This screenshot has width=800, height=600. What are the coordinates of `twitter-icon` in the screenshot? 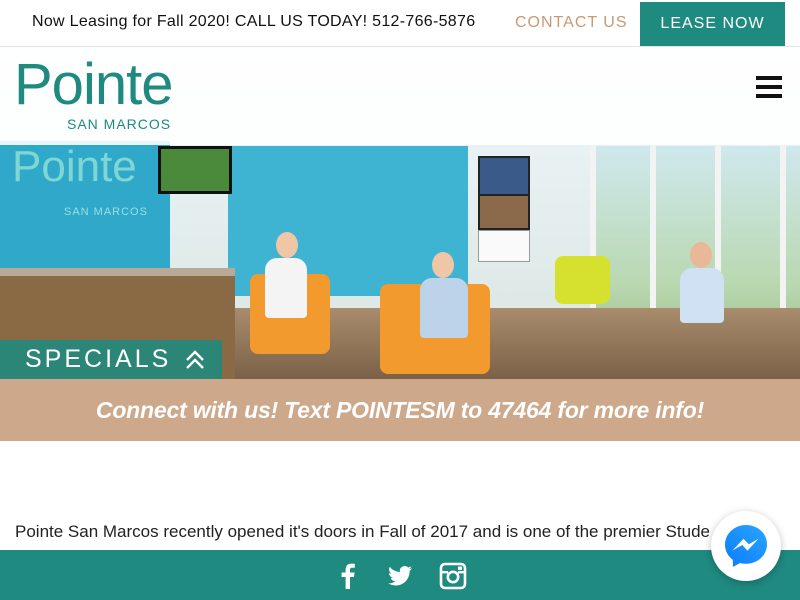 It's located at (400, 576).